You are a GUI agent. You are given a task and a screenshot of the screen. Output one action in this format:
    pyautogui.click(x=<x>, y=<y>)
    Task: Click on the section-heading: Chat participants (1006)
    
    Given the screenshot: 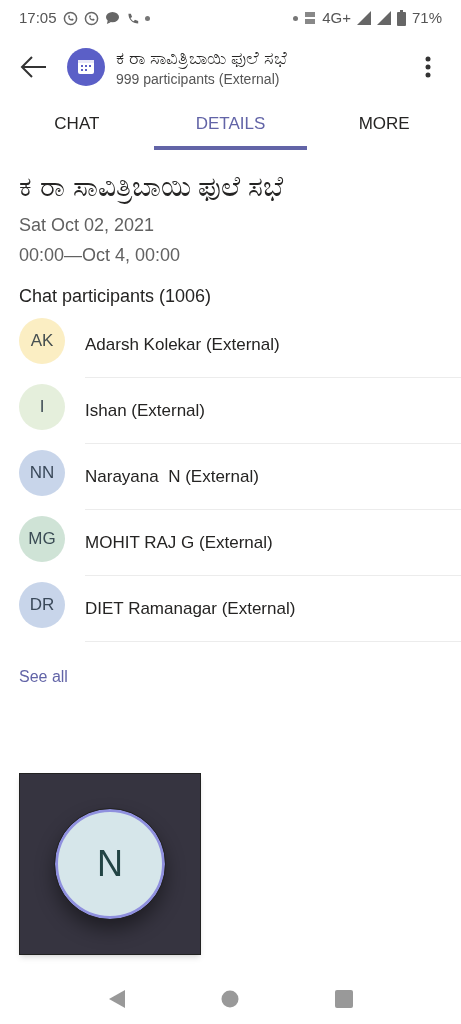 What is the action you would take?
    pyautogui.click(x=116, y=296)
    